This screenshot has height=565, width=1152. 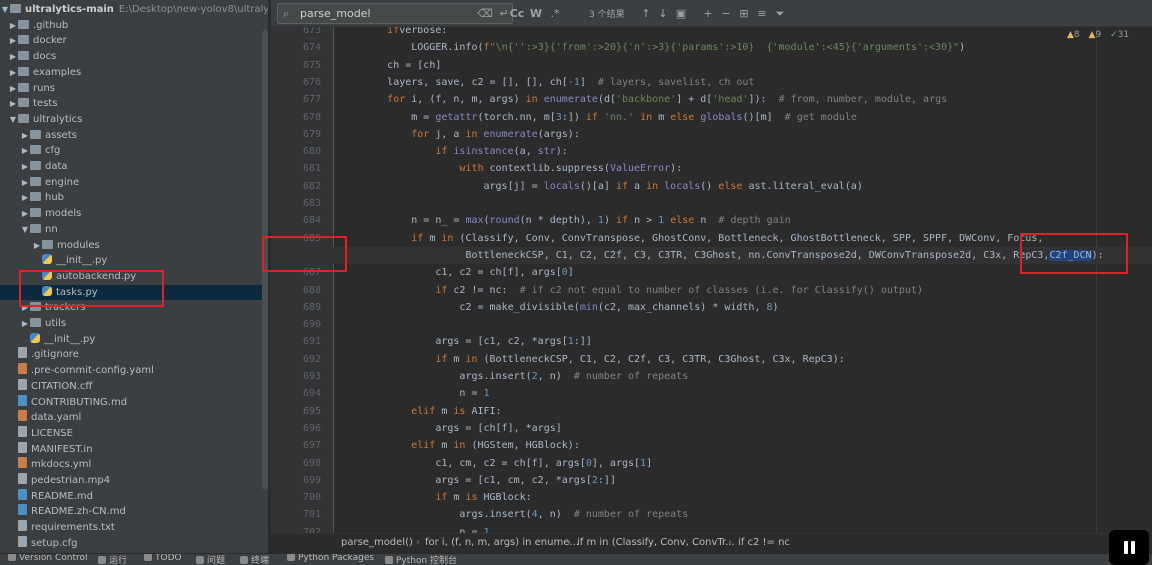 I want to click on tool-terminal: 终端, so click(x=254, y=559).